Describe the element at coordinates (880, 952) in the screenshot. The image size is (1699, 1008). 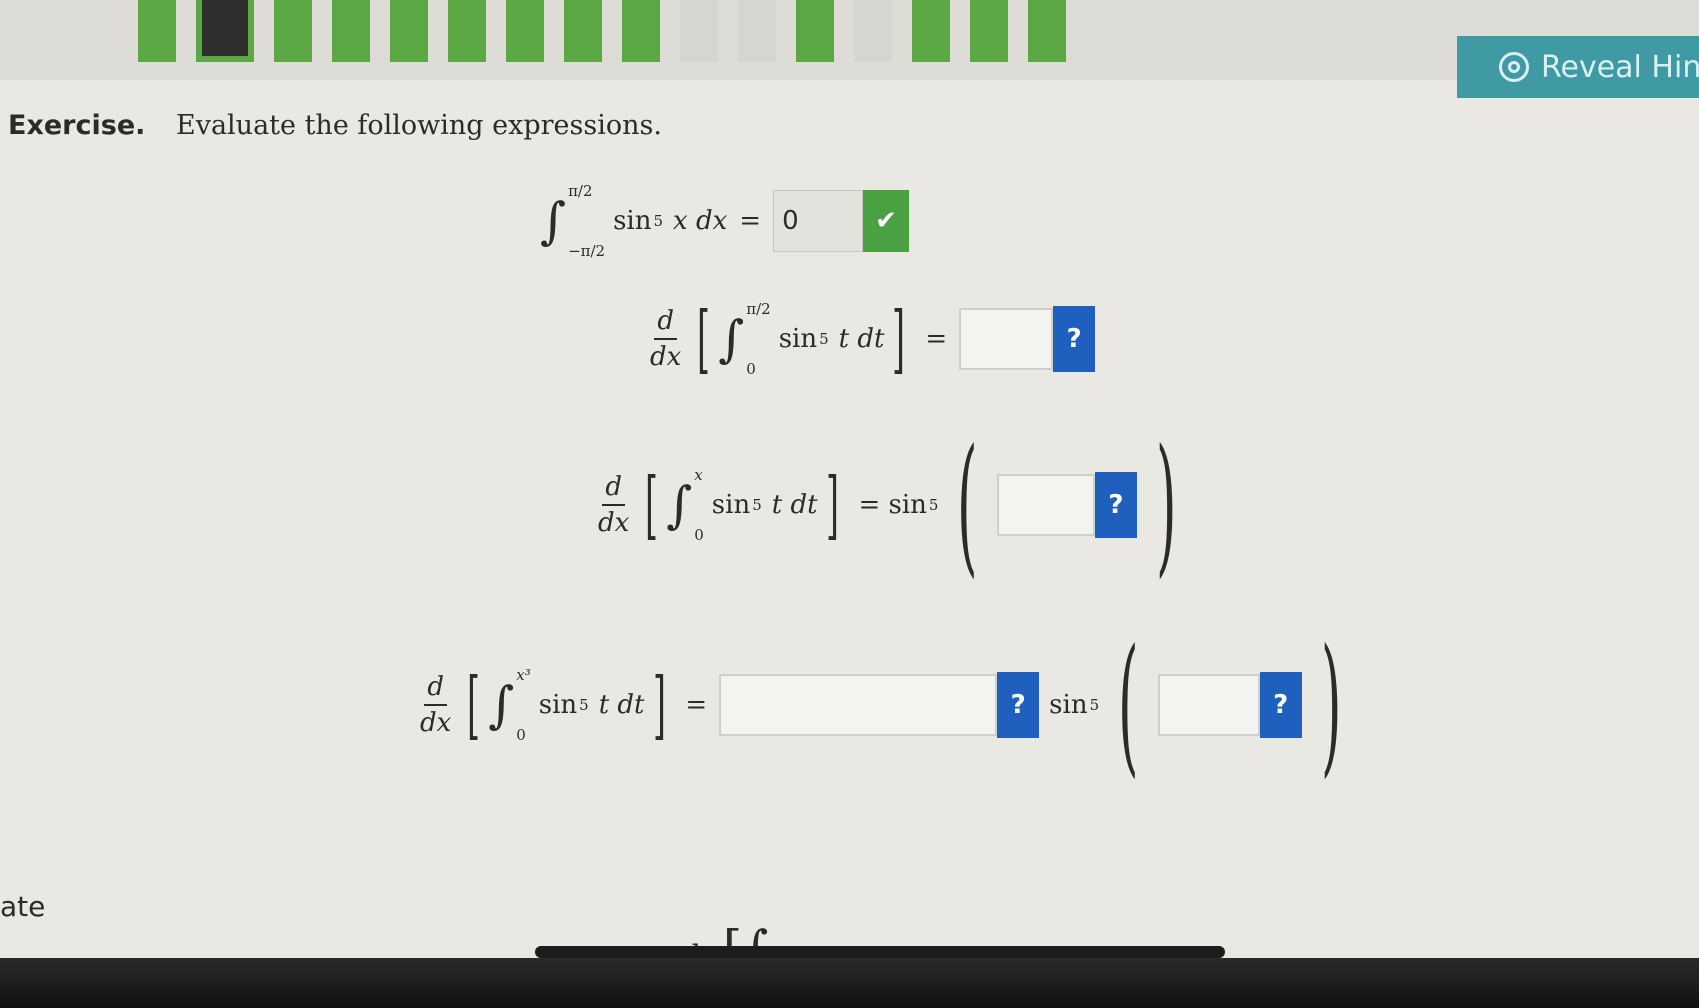
I see `screen-bezel-bar` at that location.